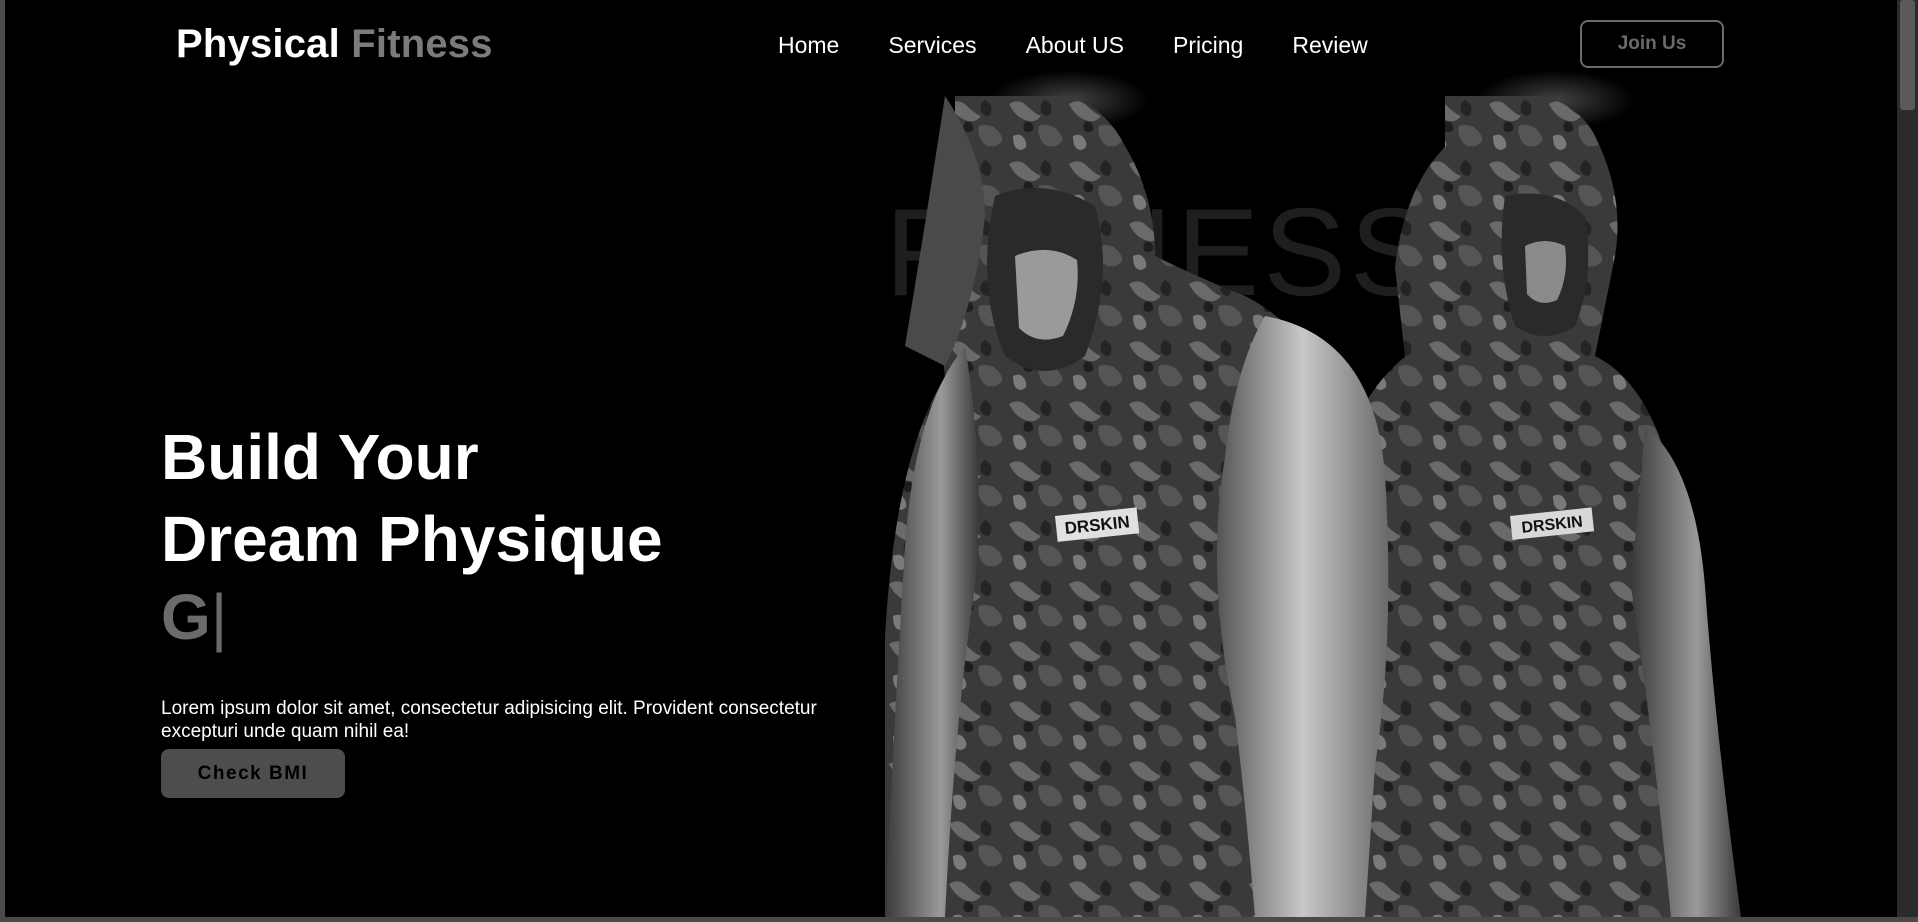 Image resolution: width=1918 pixels, height=922 pixels. What do you see at coordinates (253, 773) in the screenshot?
I see `check-bmi-button: Check BMI` at bounding box center [253, 773].